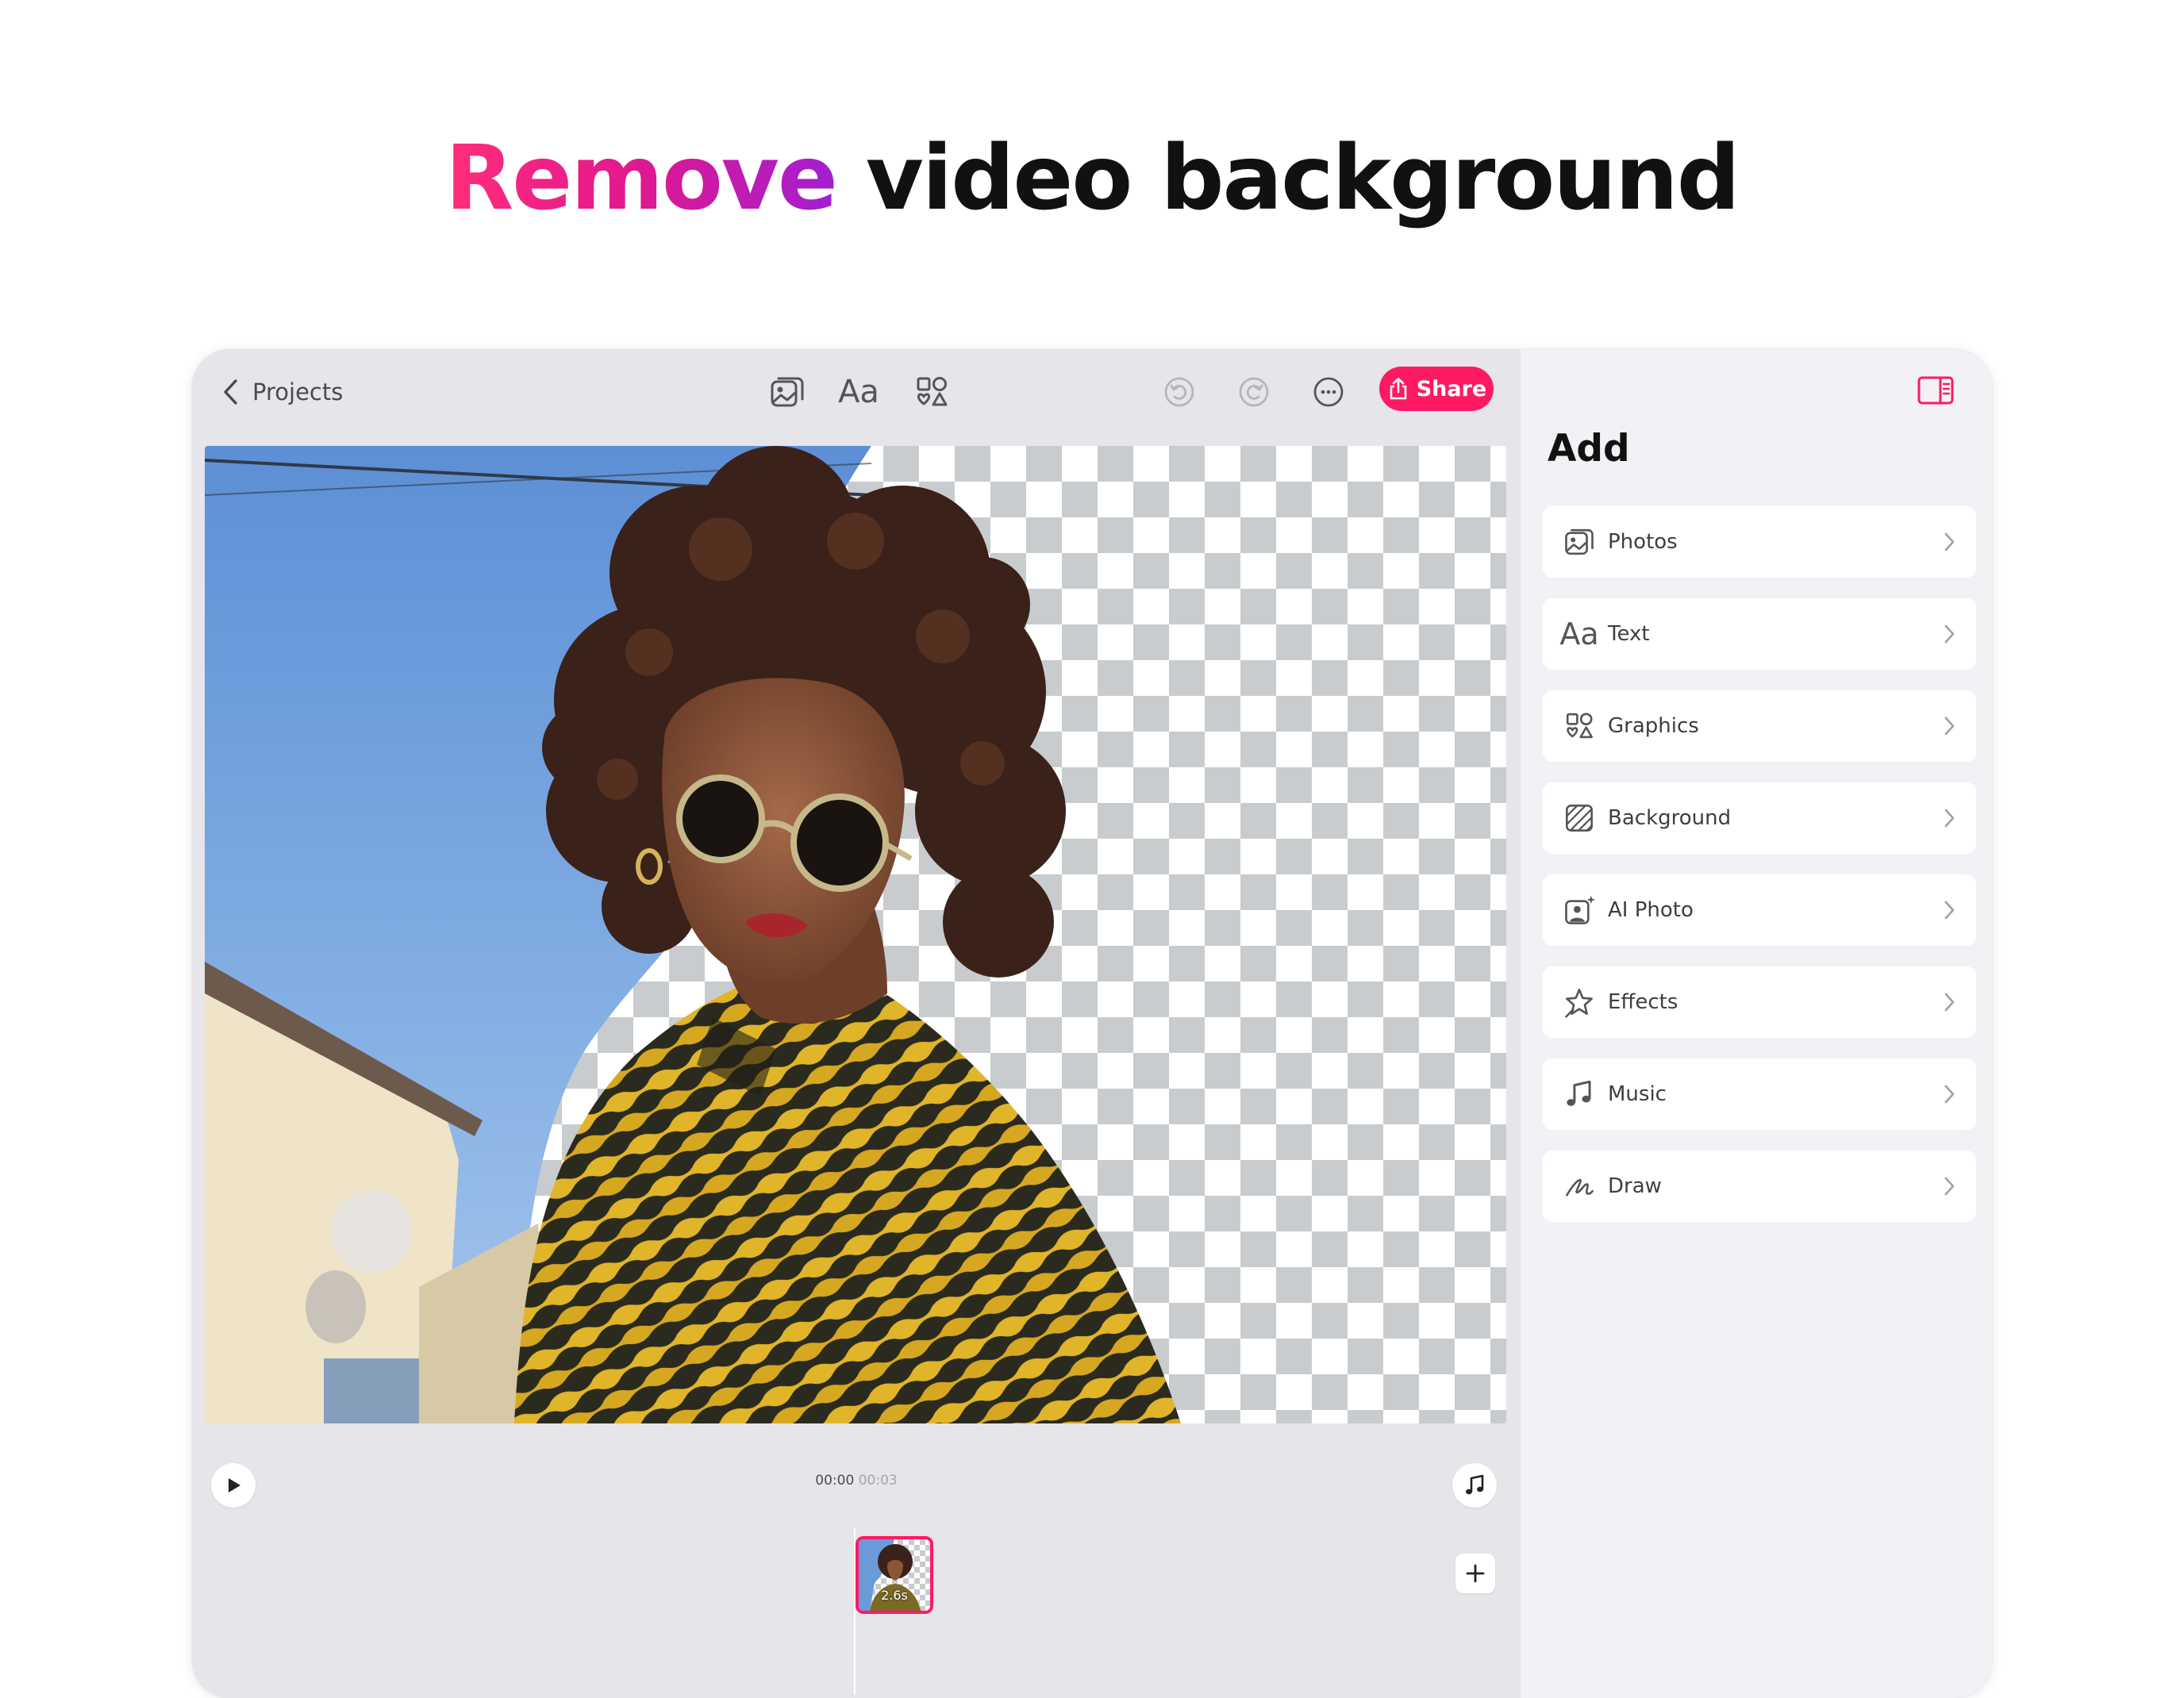 This screenshot has width=2184, height=1698. I want to click on share-icon, so click(1398, 389).